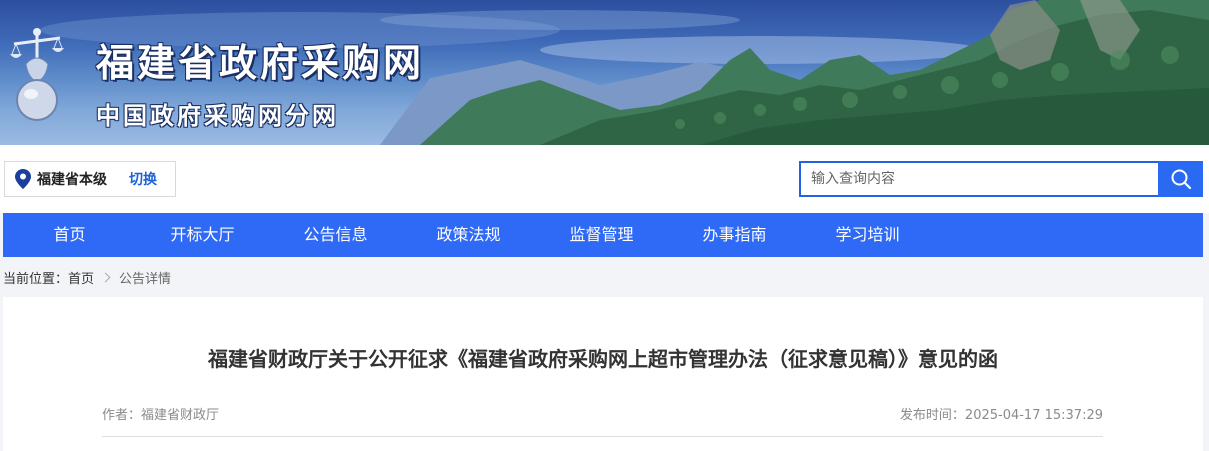 This screenshot has width=1209, height=451. What do you see at coordinates (978, 179) in the screenshot?
I see `search-input` at bounding box center [978, 179].